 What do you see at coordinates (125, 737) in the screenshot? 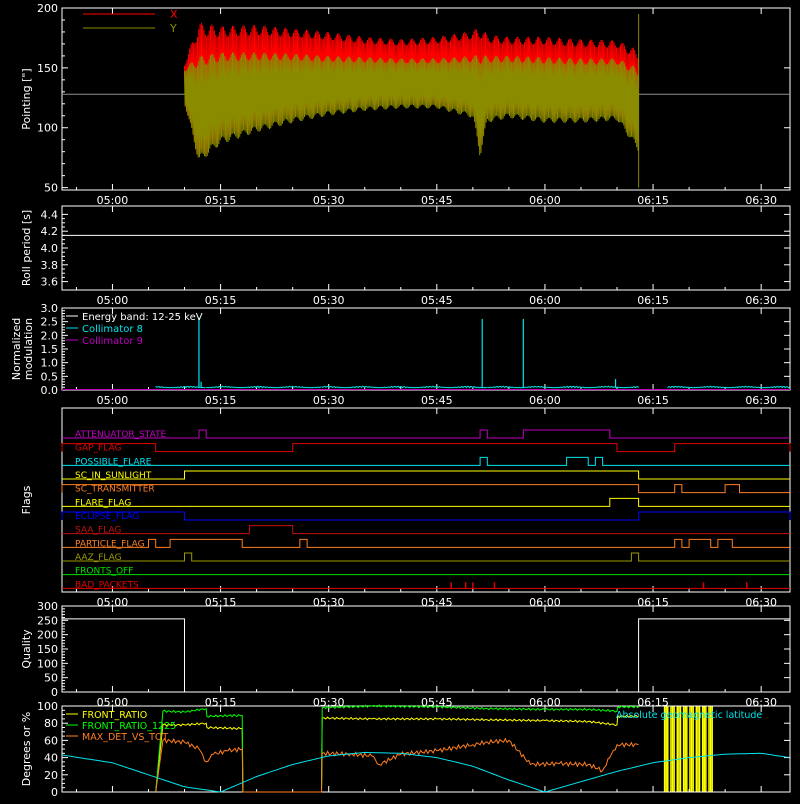
I see `ratios-legend-label: MAX_DET_VS_TOT` at bounding box center [125, 737].